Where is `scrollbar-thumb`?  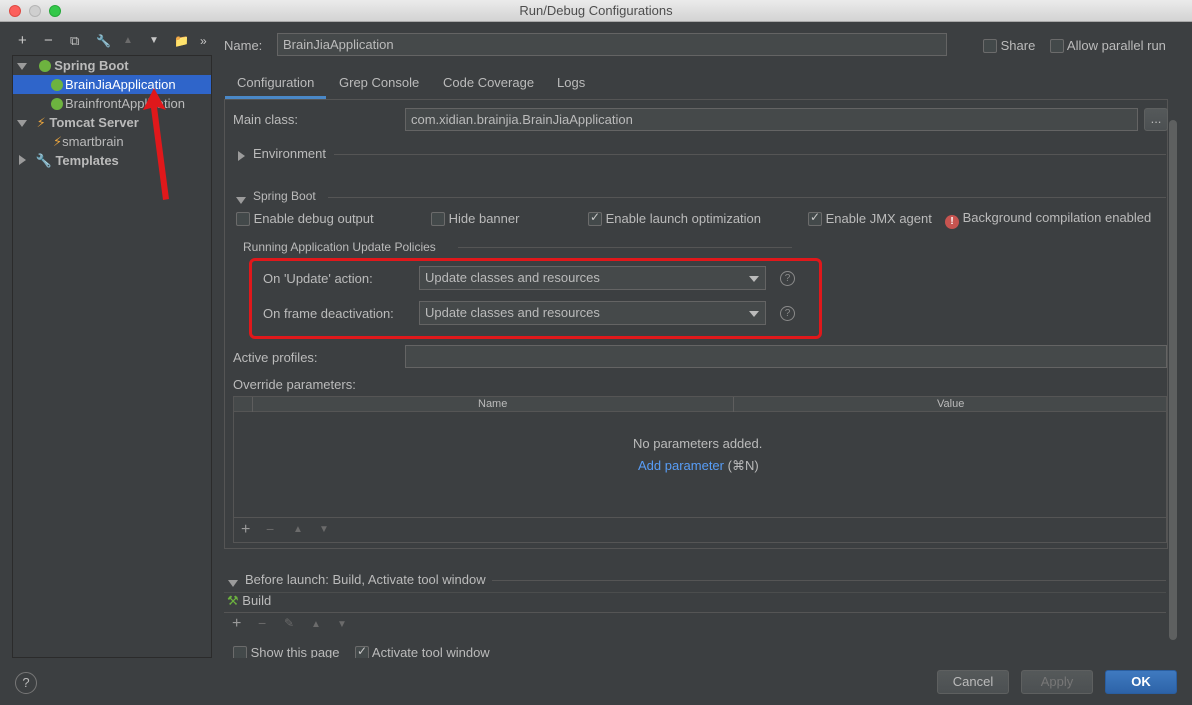 scrollbar-thumb is located at coordinates (1173, 380).